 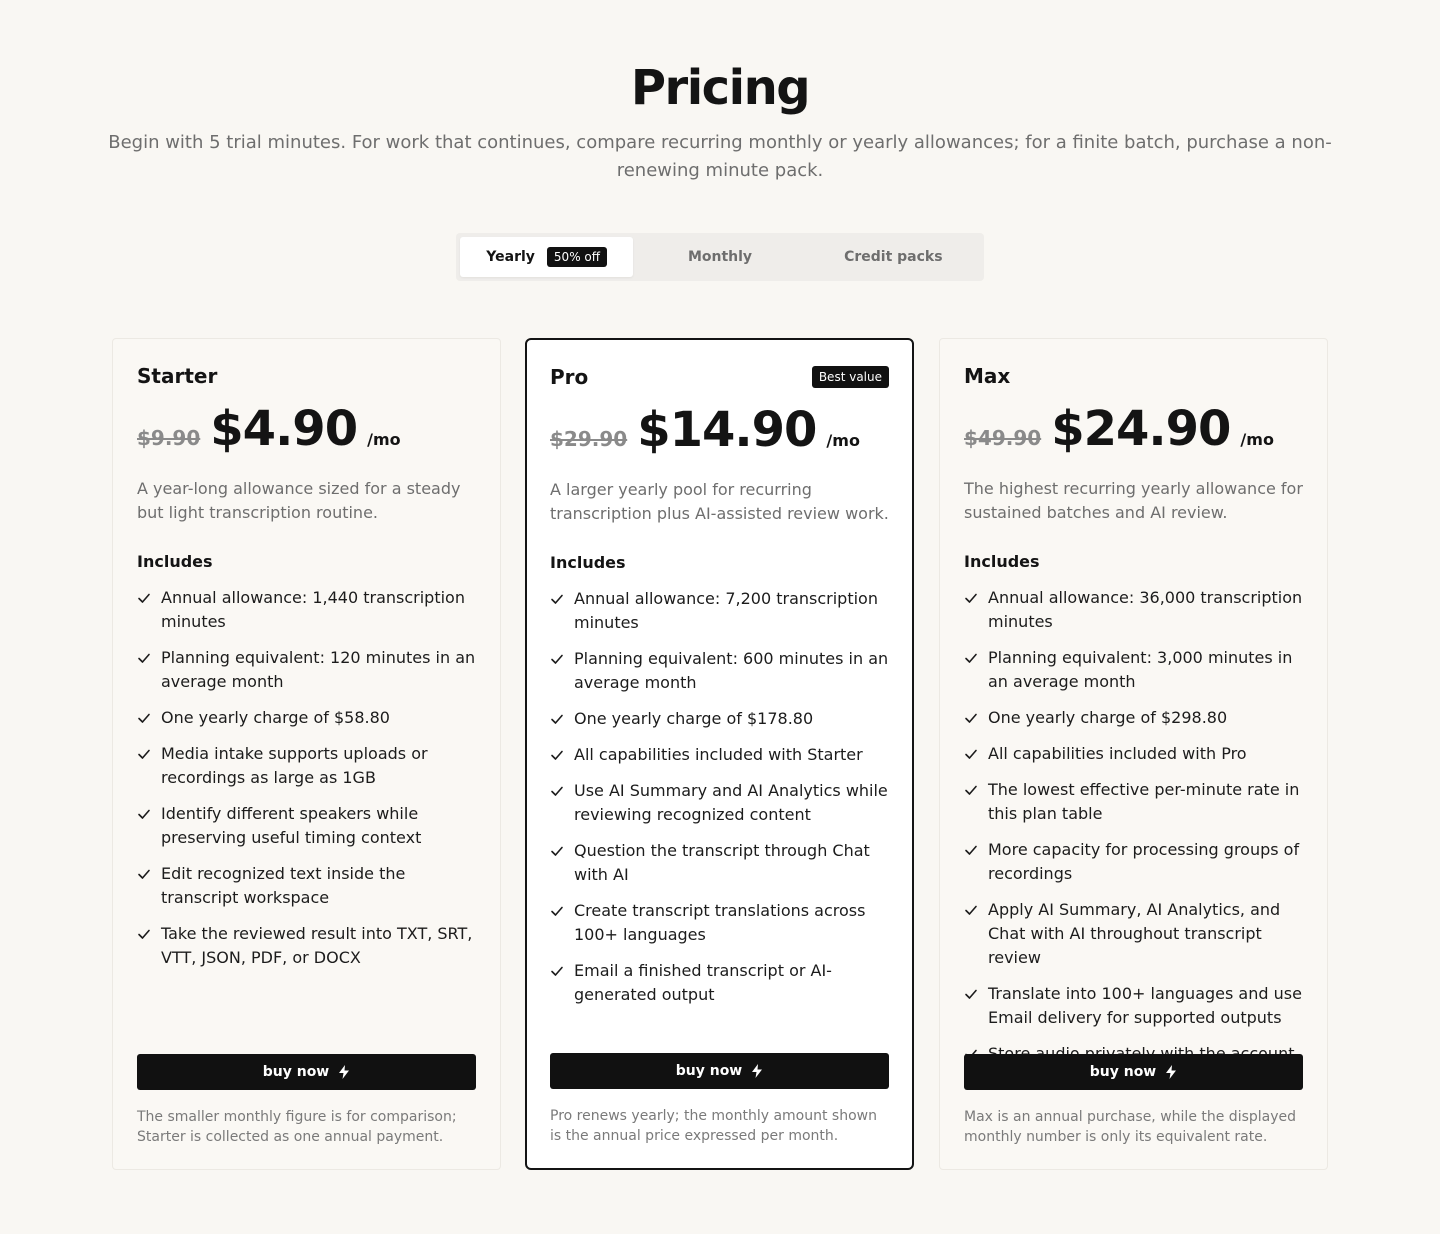 I want to click on price-row: $49.90 $24.90 /mo, so click(x=1133, y=431).